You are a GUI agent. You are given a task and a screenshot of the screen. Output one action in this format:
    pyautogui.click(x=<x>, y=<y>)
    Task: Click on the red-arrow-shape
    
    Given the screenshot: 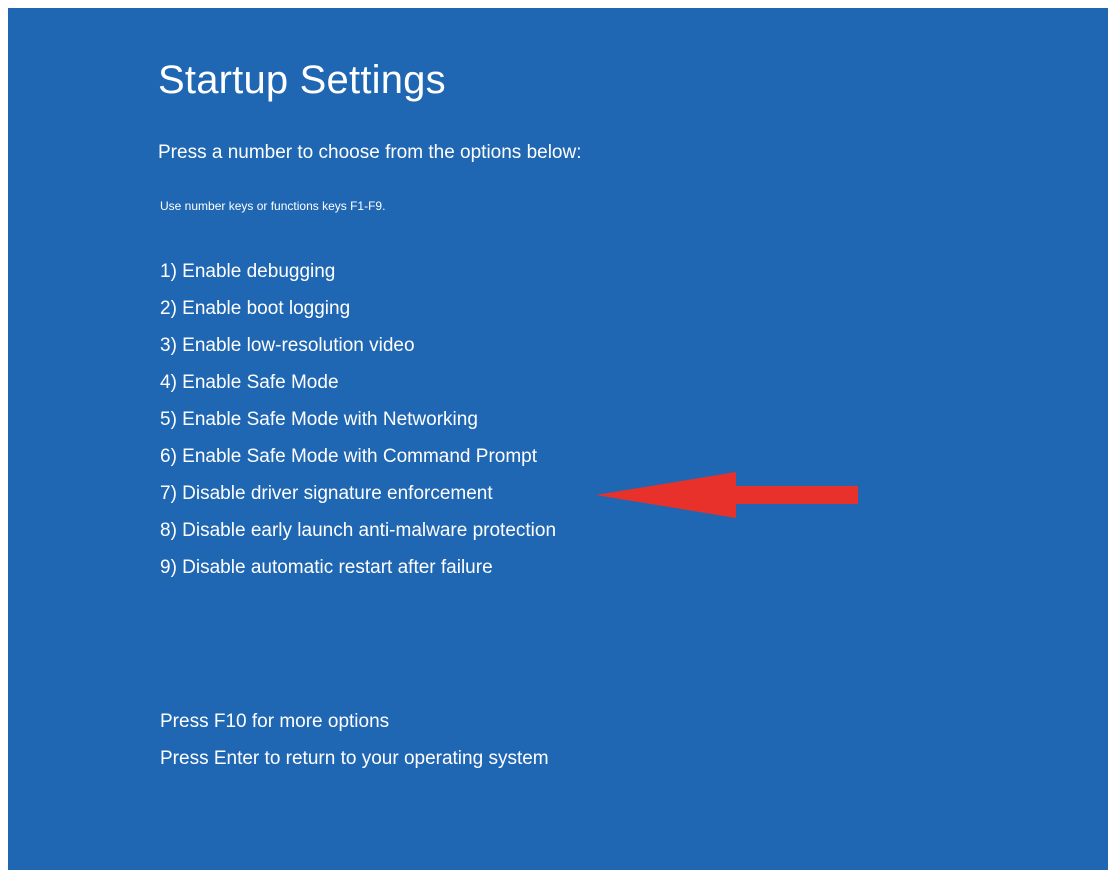 What is the action you would take?
    pyautogui.click(x=727, y=495)
    